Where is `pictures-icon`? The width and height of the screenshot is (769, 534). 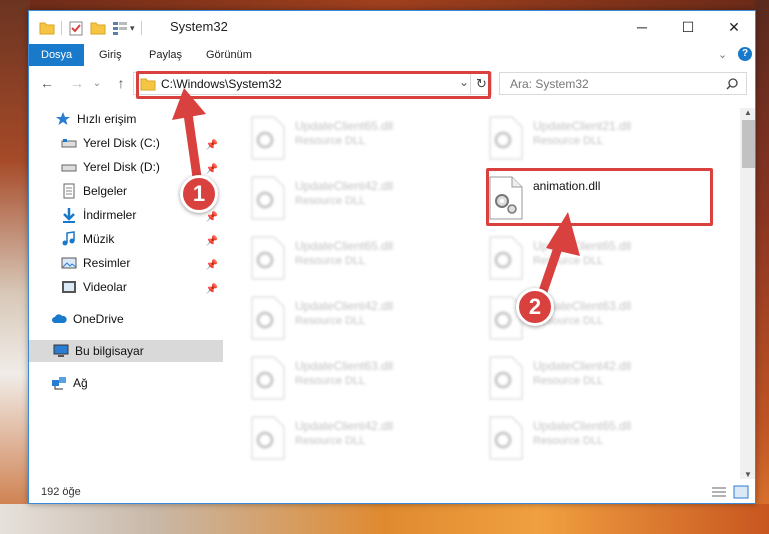 pictures-icon is located at coordinates (69, 263).